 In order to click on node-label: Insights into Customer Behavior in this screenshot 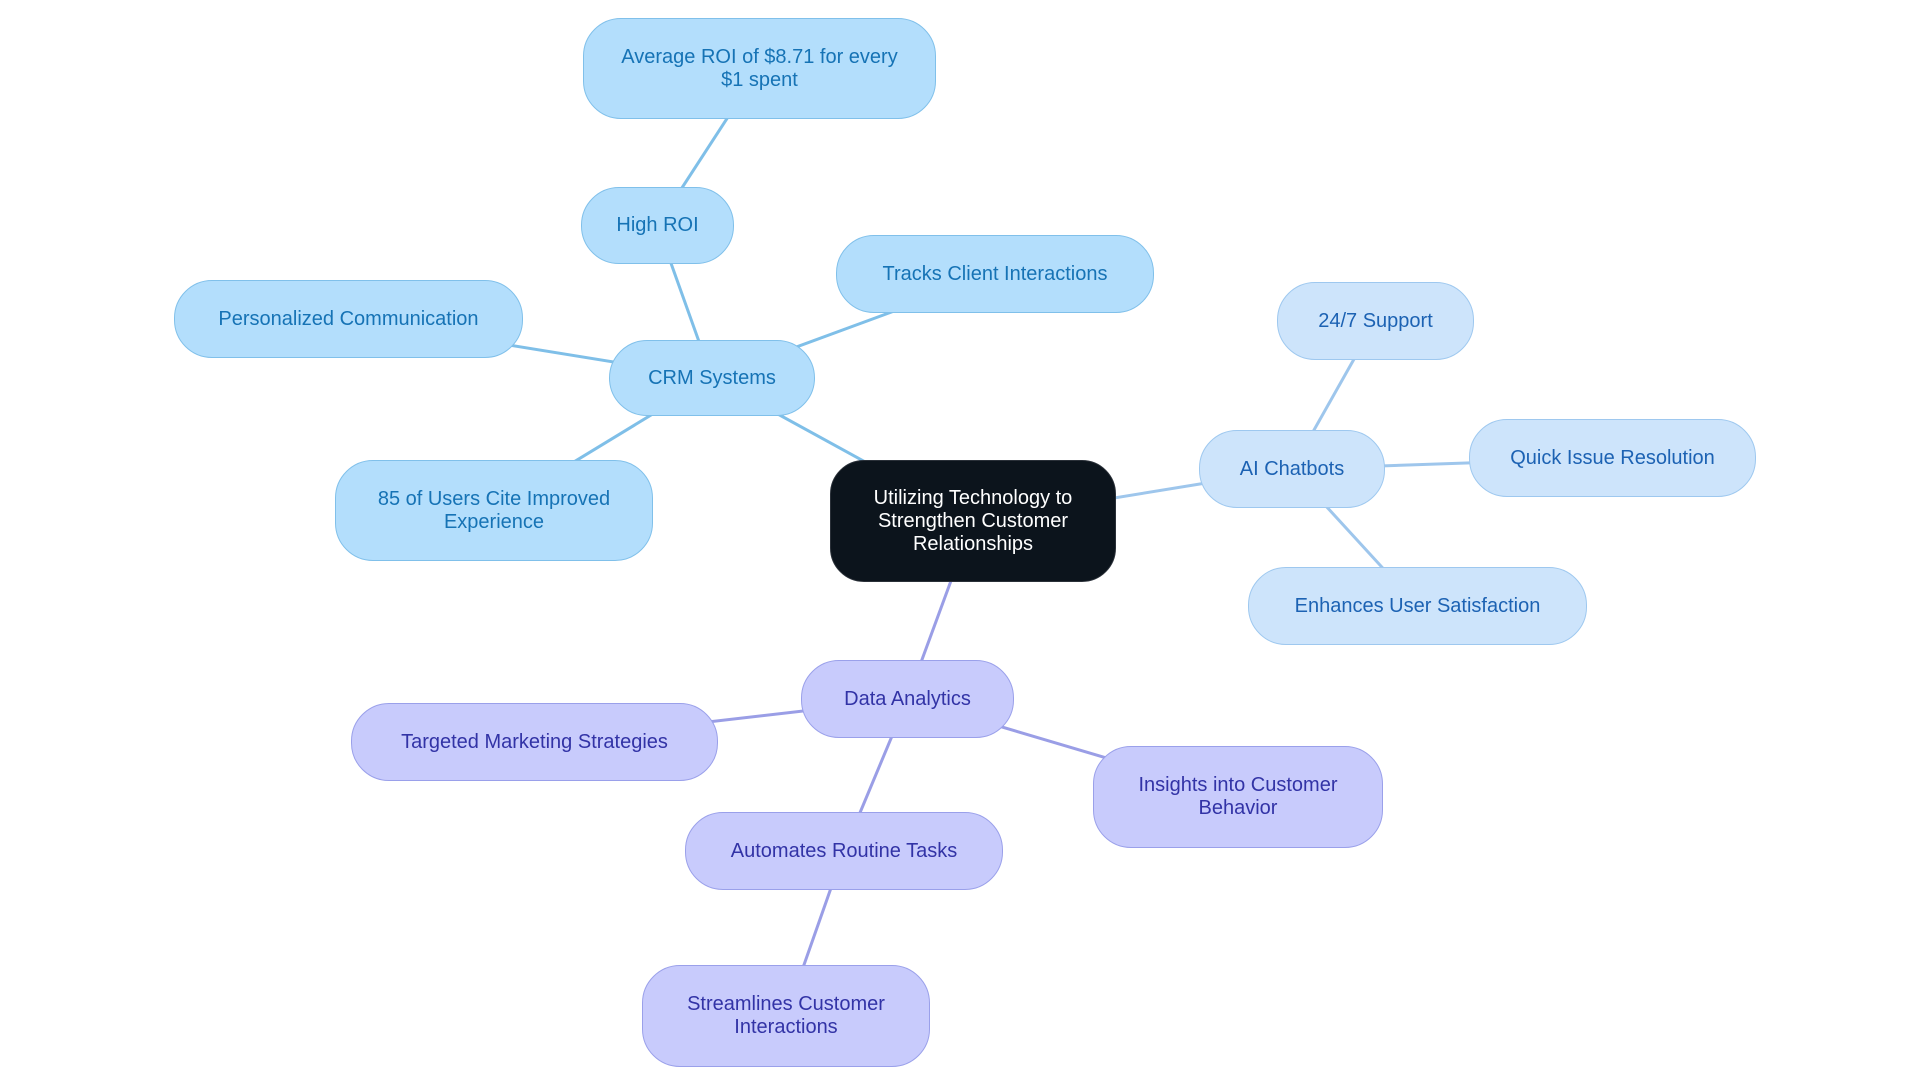, I will do `click(1238, 796)`.